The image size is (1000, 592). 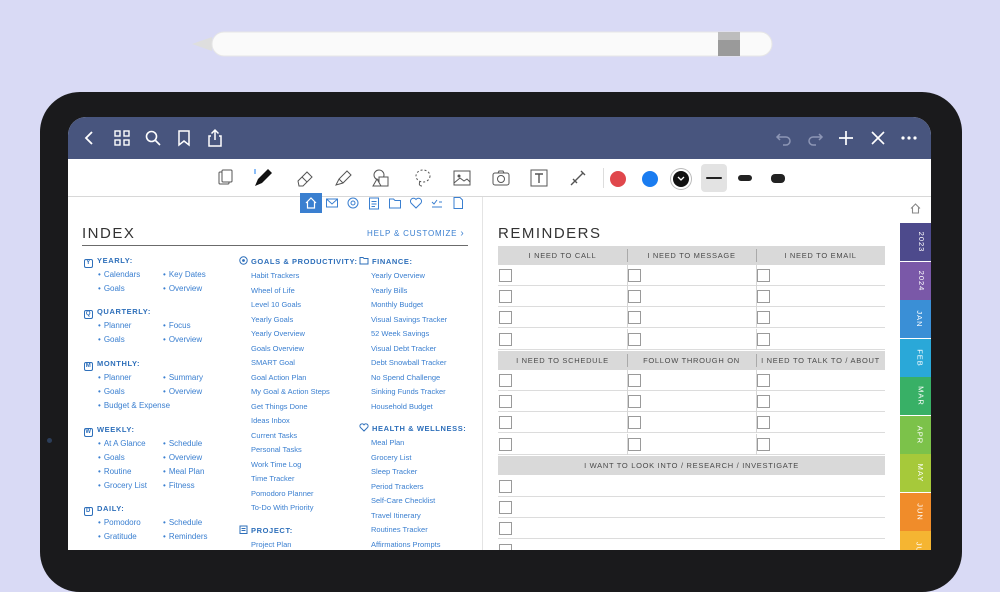 I want to click on lasso-icon, so click(x=423, y=178).